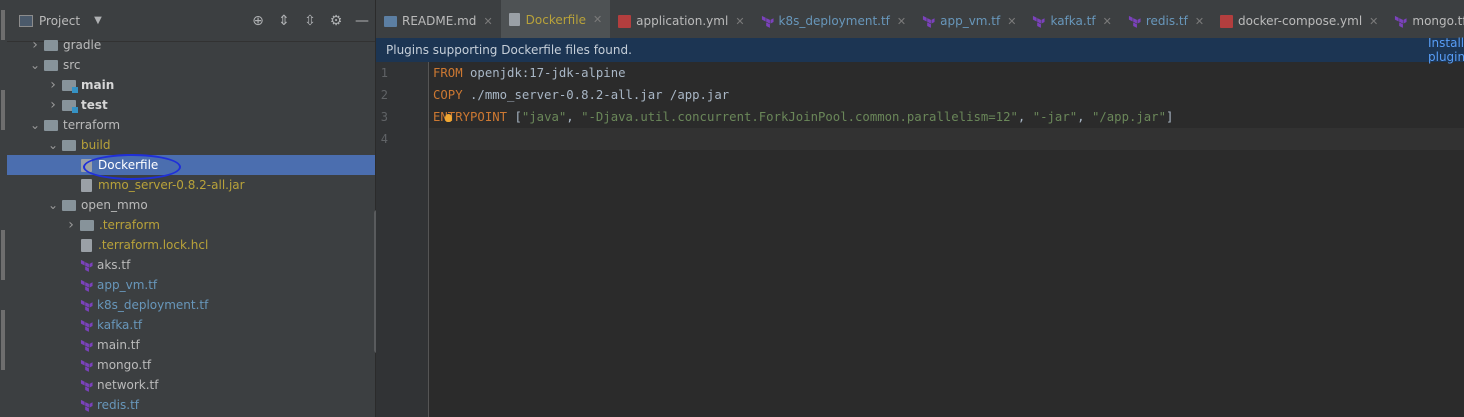 This screenshot has height=417, width=1464. What do you see at coordinates (191, 165) in the screenshot?
I see `tree-item-dockerfile: Dockerfile` at bounding box center [191, 165].